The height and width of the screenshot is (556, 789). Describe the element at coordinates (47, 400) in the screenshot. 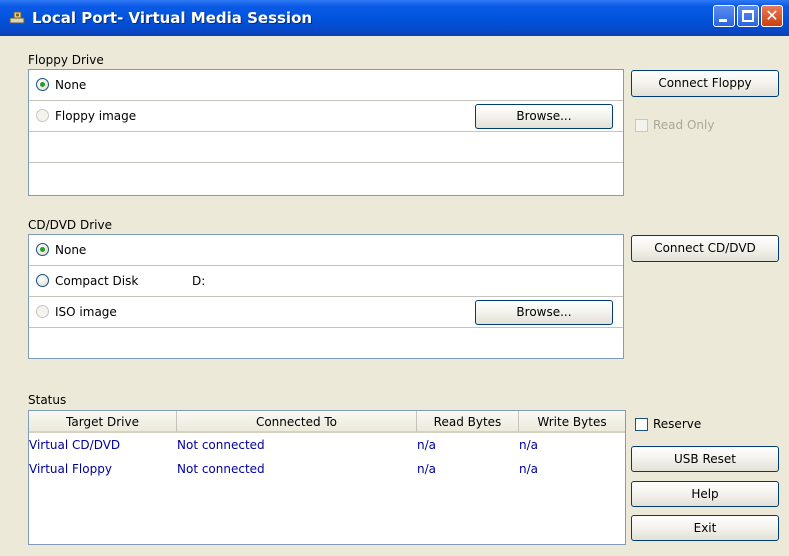

I see `status-label: Status` at that location.